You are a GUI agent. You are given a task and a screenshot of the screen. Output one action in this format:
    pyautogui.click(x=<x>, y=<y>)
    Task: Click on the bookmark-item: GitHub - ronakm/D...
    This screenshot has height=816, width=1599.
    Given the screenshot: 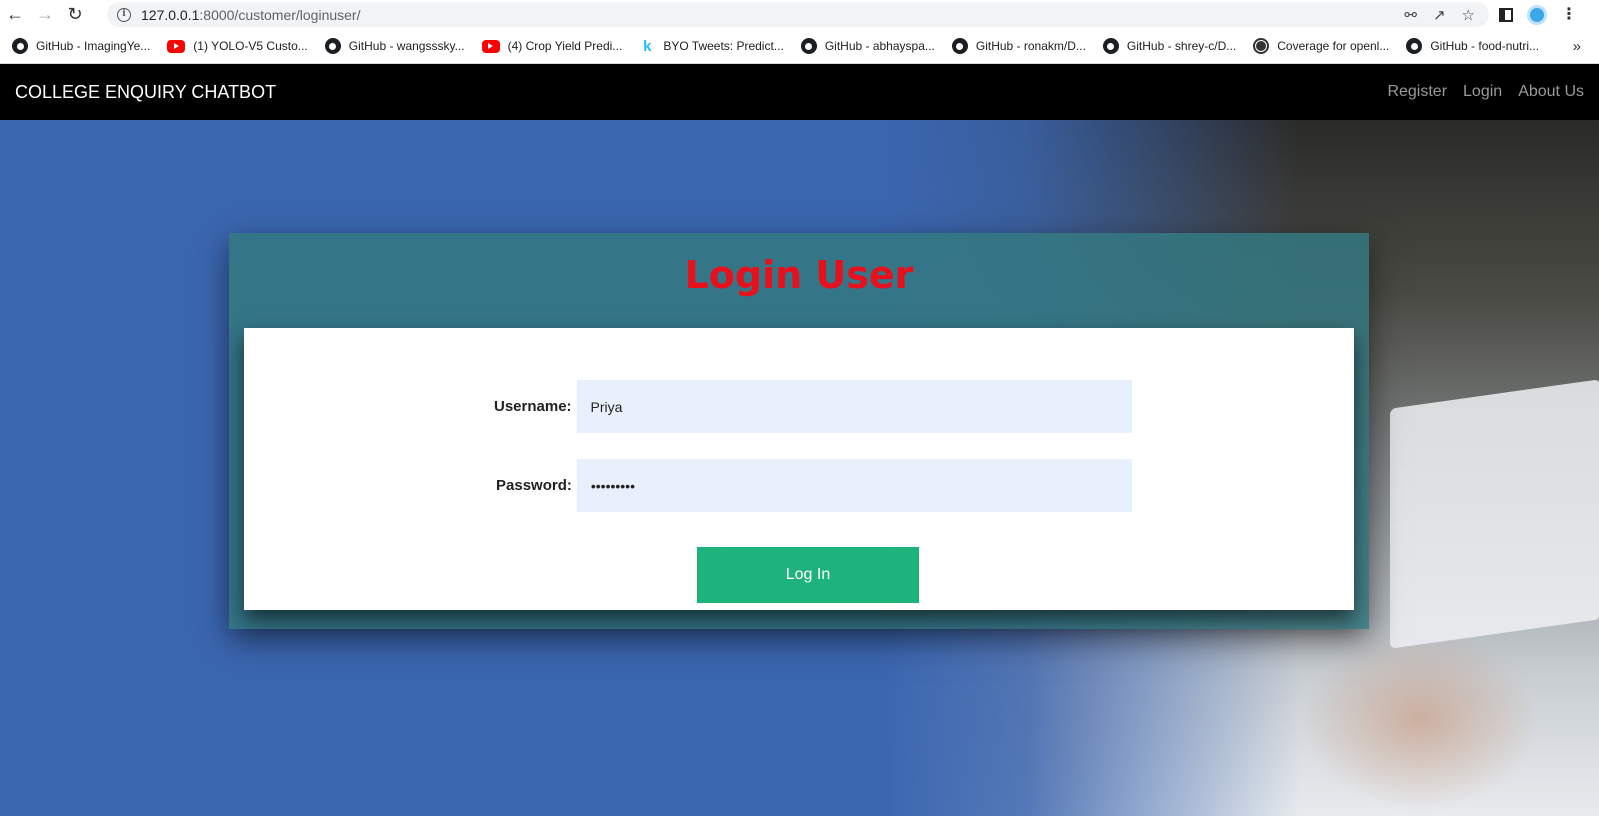 What is the action you would take?
    pyautogui.click(x=1018, y=46)
    